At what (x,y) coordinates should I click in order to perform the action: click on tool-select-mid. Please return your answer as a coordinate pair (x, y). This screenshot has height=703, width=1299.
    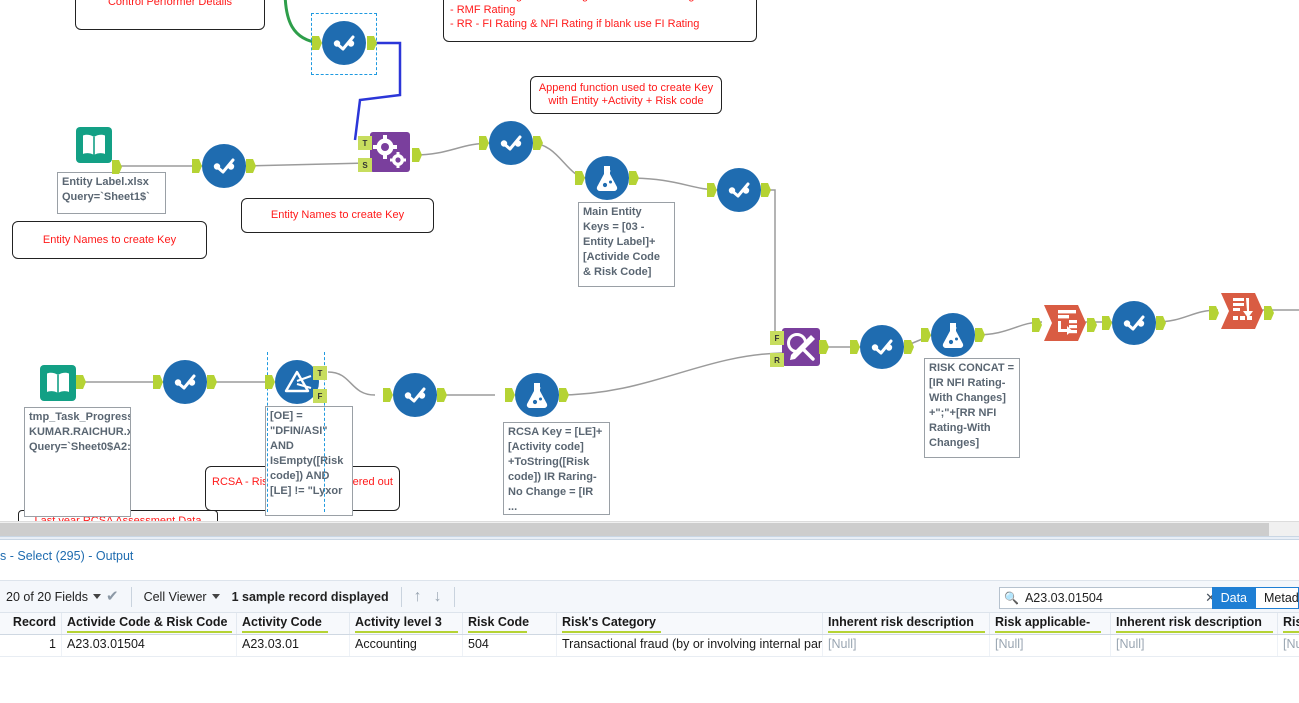
    Looking at the image, I should click on (511, 143).